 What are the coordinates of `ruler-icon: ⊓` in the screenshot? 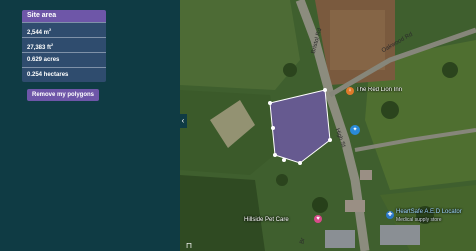 It's located at (189, 246).